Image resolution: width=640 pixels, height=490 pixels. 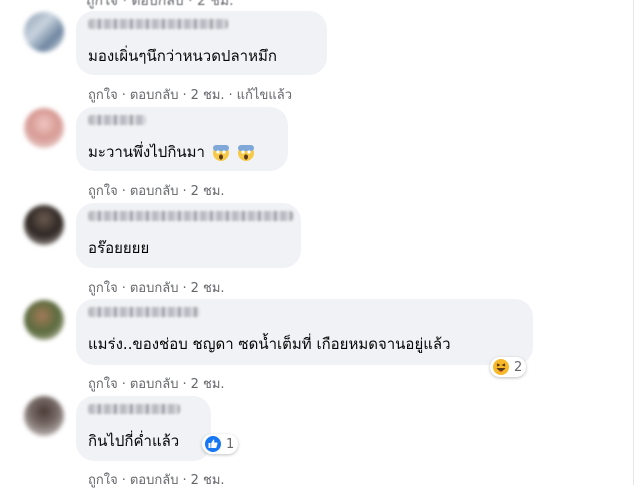 What do you see at coordinates (143, 428) in the screenshot?
I see `comment-bubble: กินไปกี่ค่ำแล้ว` at bounding box center [143, 428].